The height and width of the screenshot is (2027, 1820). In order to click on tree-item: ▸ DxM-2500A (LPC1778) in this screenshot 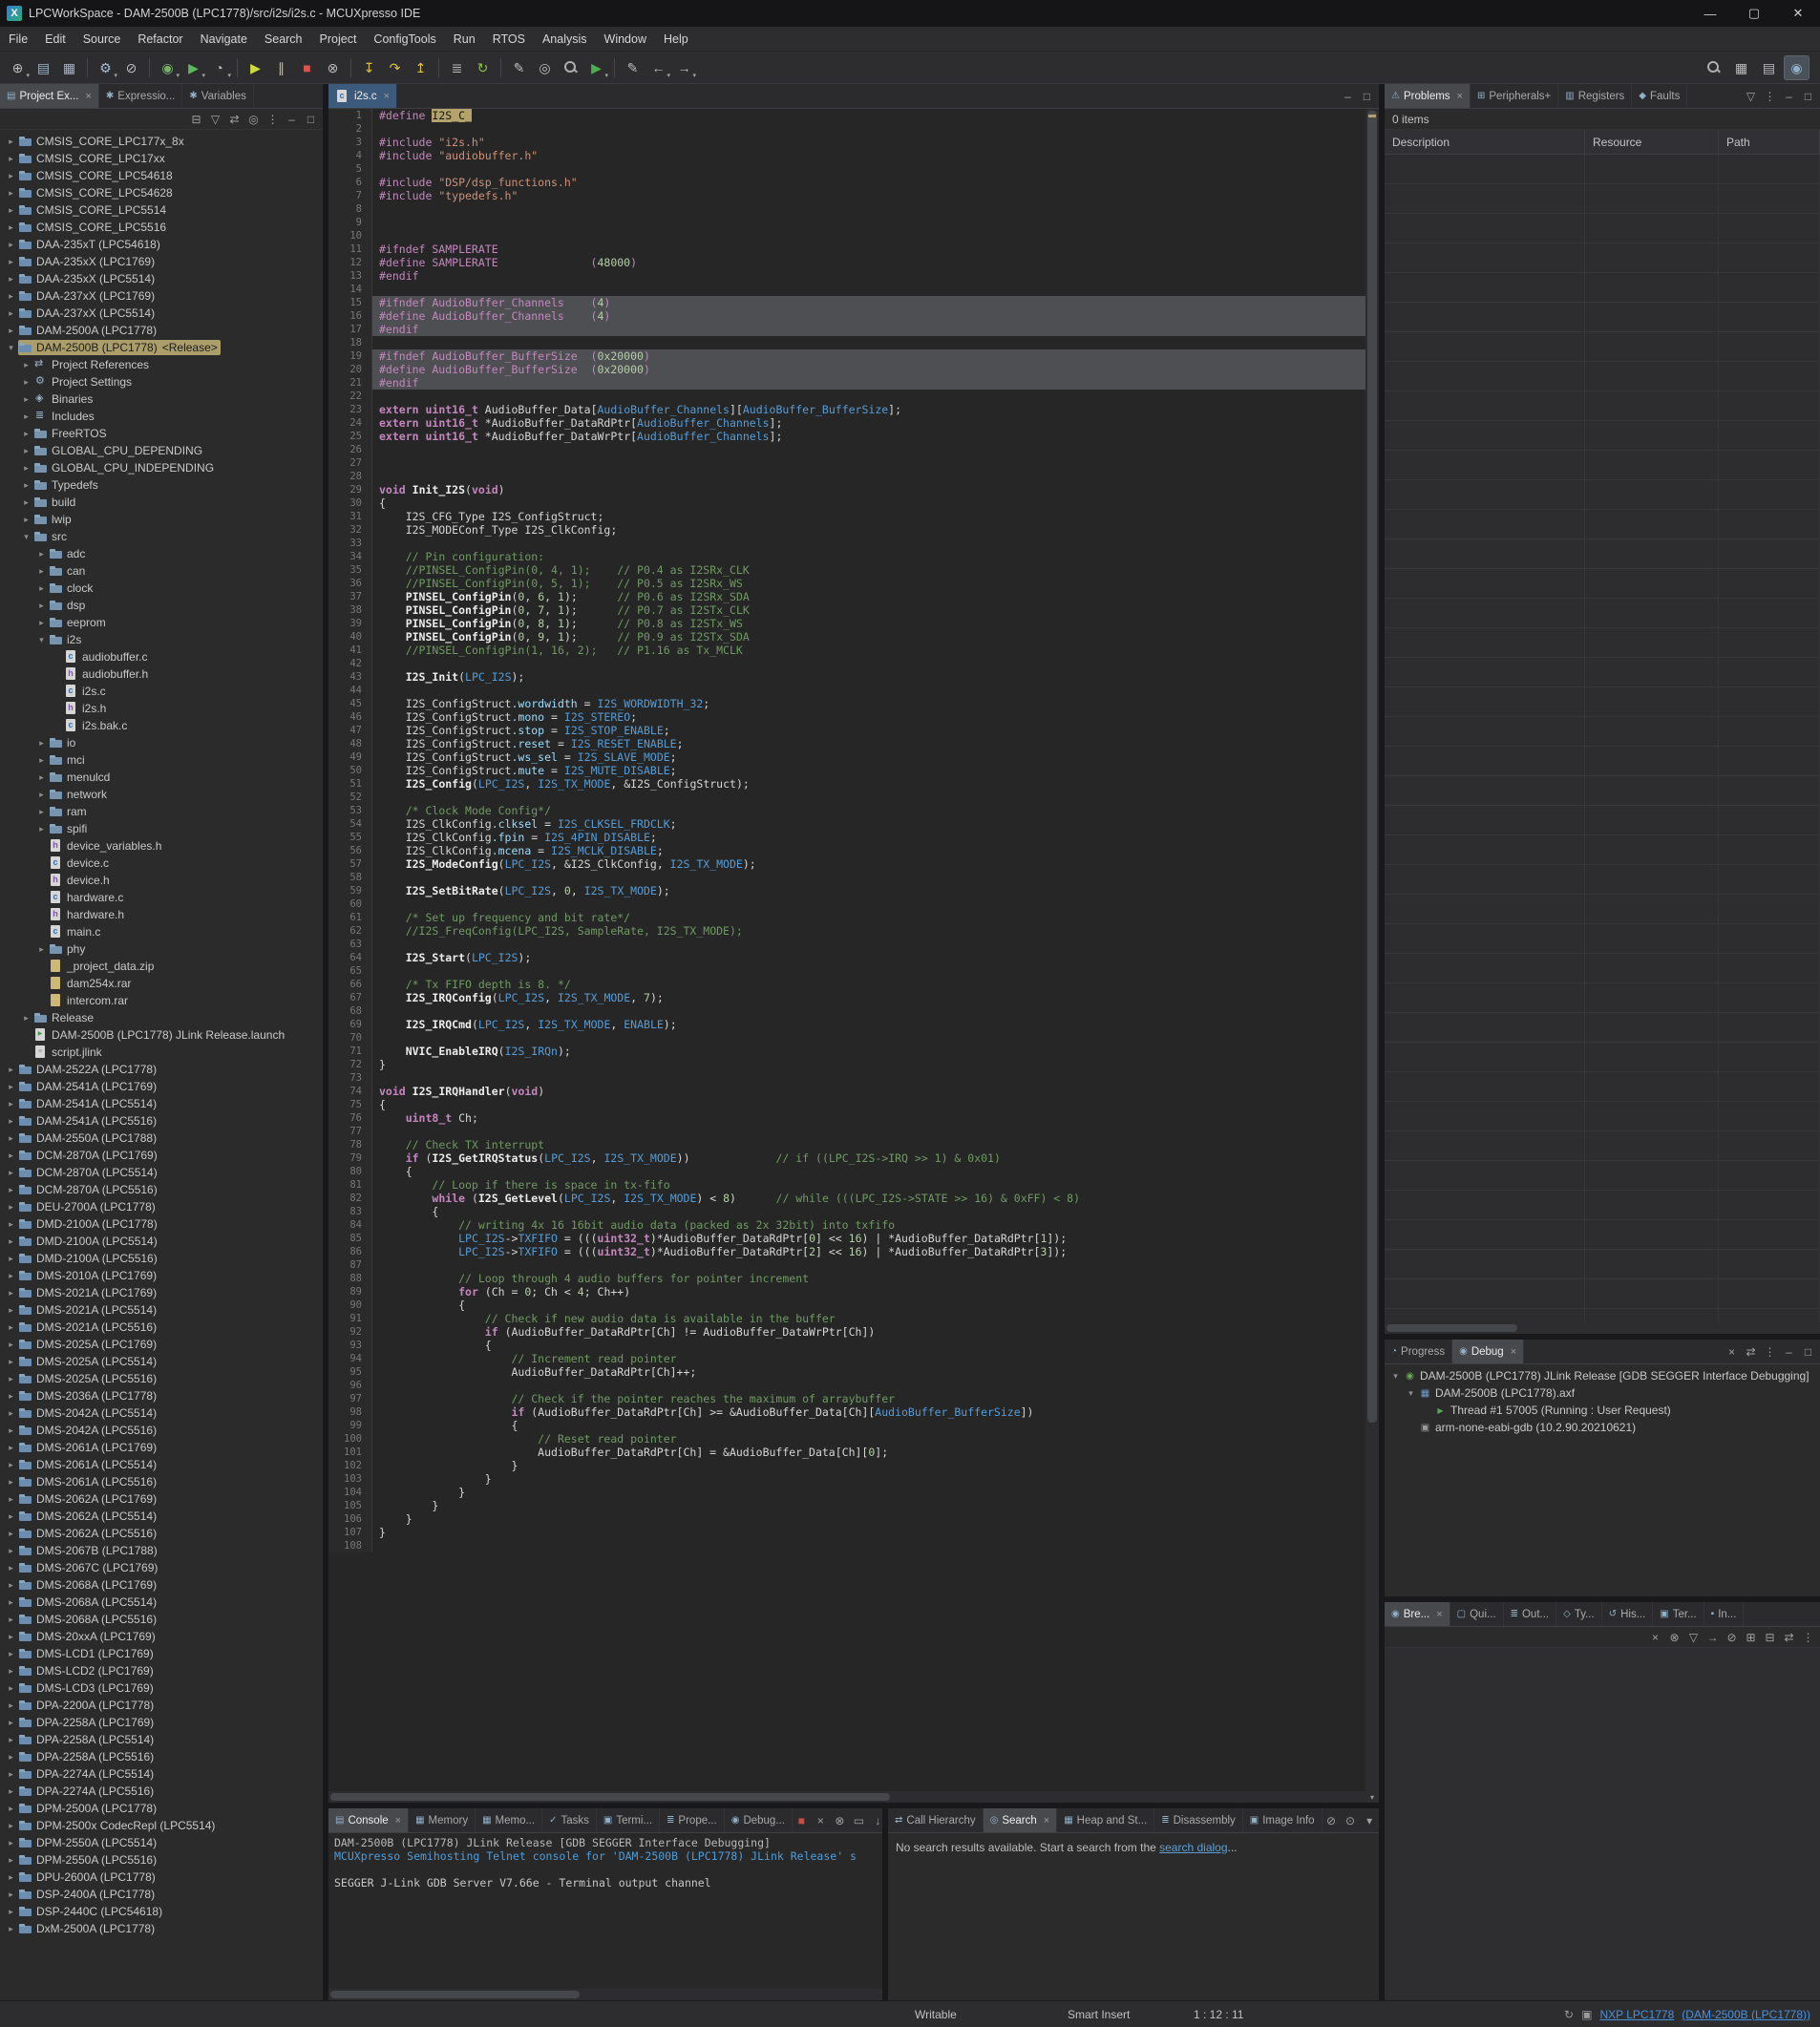, I will do `click(162, 1928)`.